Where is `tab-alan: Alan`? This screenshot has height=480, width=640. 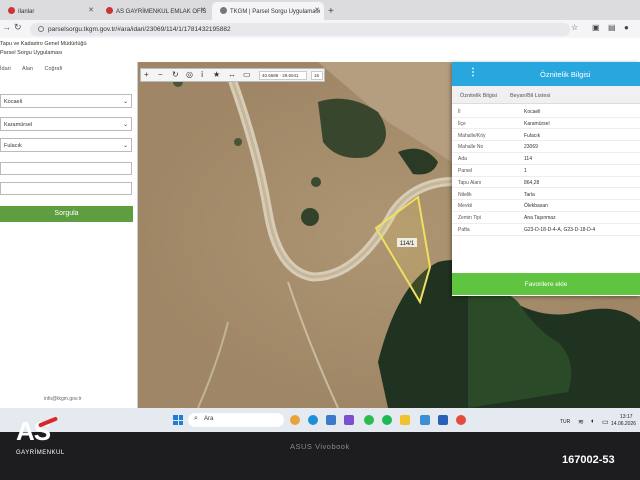 tab-alan: Alan is located at coordinates (27, 69).